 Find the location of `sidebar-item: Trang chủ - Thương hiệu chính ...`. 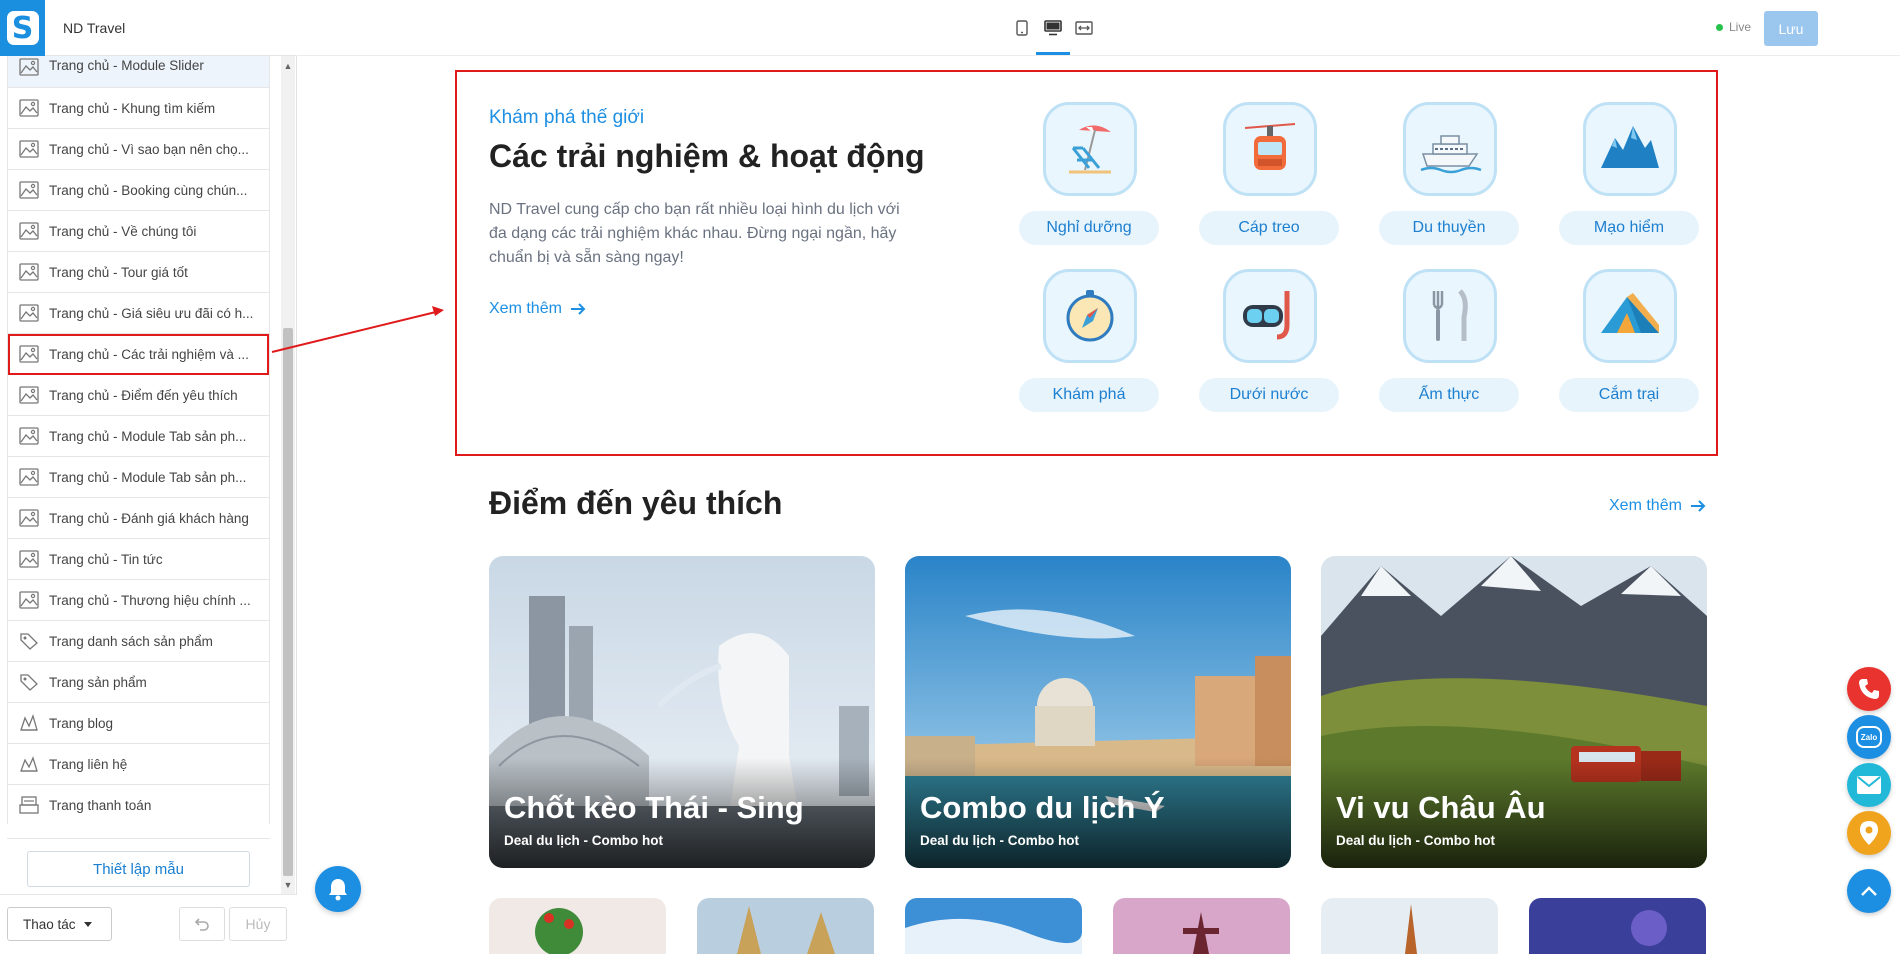

sidebar-item: Trang chủ - Thương hiệu chính ... is located at coordinates (138, 600).